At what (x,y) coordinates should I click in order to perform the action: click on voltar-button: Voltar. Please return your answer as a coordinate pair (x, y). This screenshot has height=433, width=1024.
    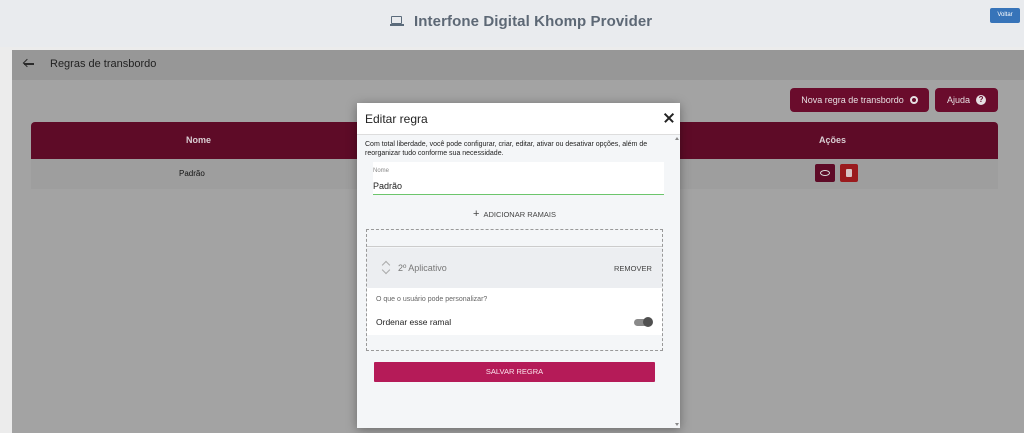
    Looking at the image, I should click on (1005, 15).